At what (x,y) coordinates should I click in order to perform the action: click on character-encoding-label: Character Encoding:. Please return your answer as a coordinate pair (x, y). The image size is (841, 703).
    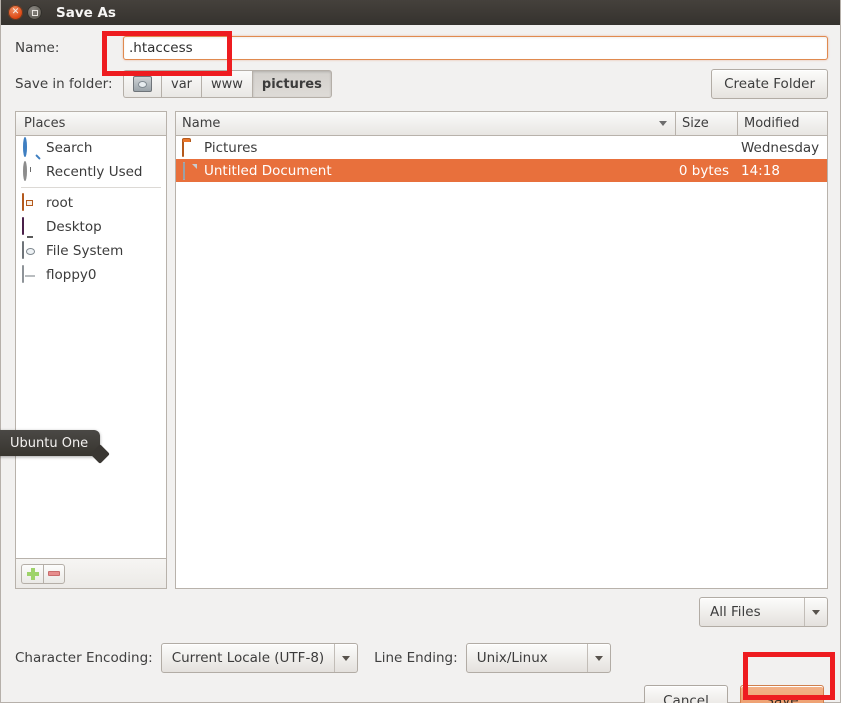
    Looking at the image, I should click on (84, 658).